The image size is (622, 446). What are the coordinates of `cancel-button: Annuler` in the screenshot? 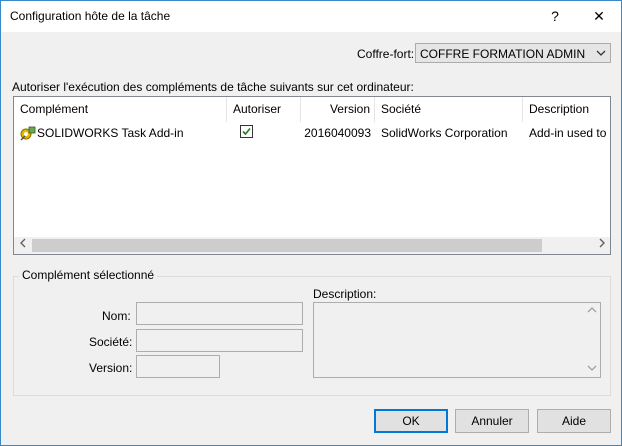 It's located at (492, 421).